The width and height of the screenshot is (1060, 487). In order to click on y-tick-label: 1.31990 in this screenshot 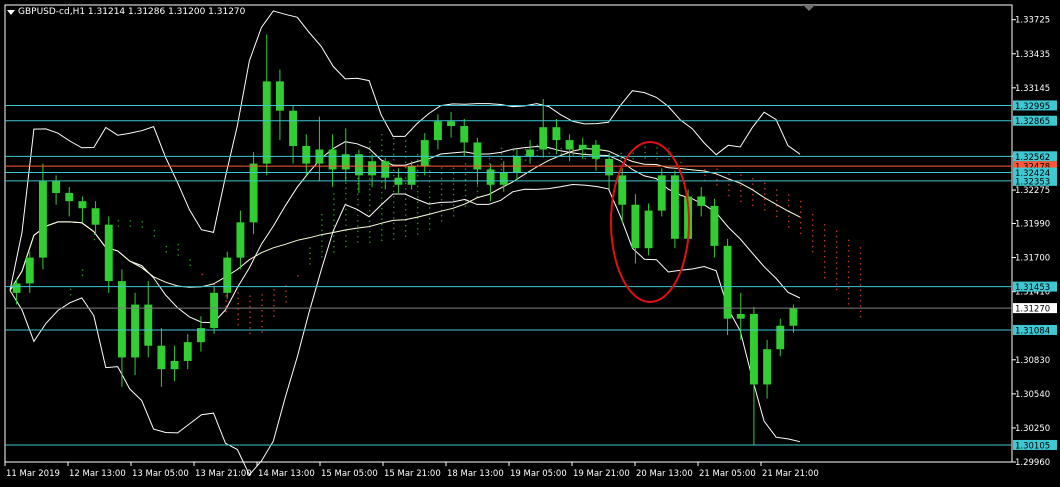, I will do `click(1032, 225)`.